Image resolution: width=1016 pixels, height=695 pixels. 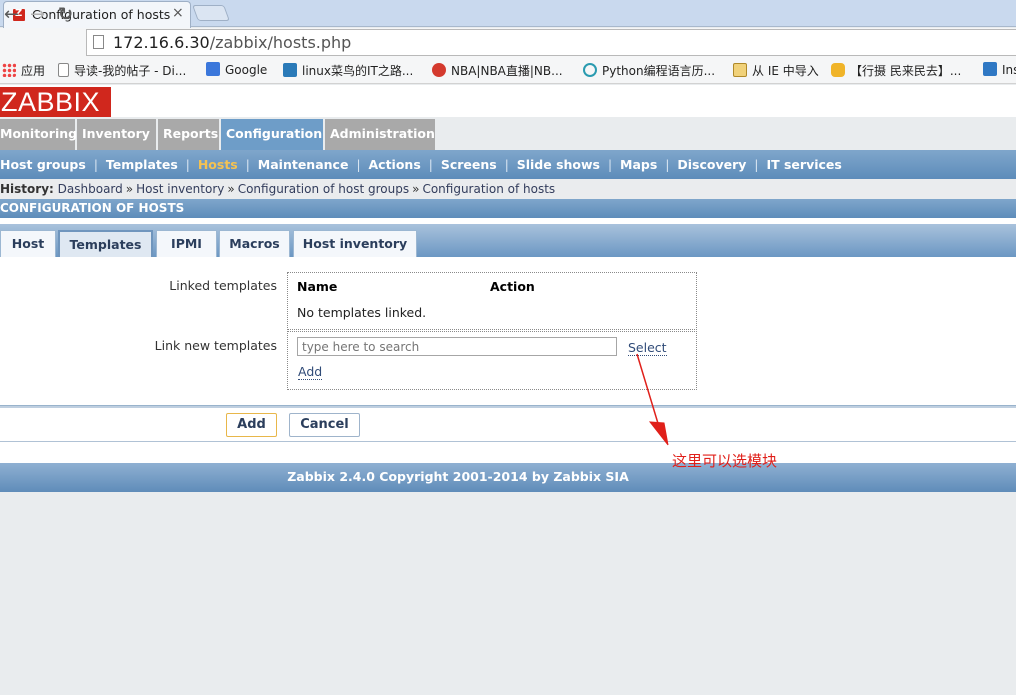 I want to click on bookmark-google: Google, so click(x=236, y=69).